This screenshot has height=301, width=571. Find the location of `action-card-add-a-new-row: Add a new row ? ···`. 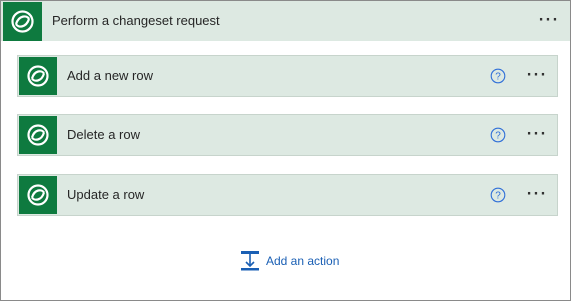

action-card-add-a-new-row: Add a new row ? ··· is located at coordinates (287, 76).